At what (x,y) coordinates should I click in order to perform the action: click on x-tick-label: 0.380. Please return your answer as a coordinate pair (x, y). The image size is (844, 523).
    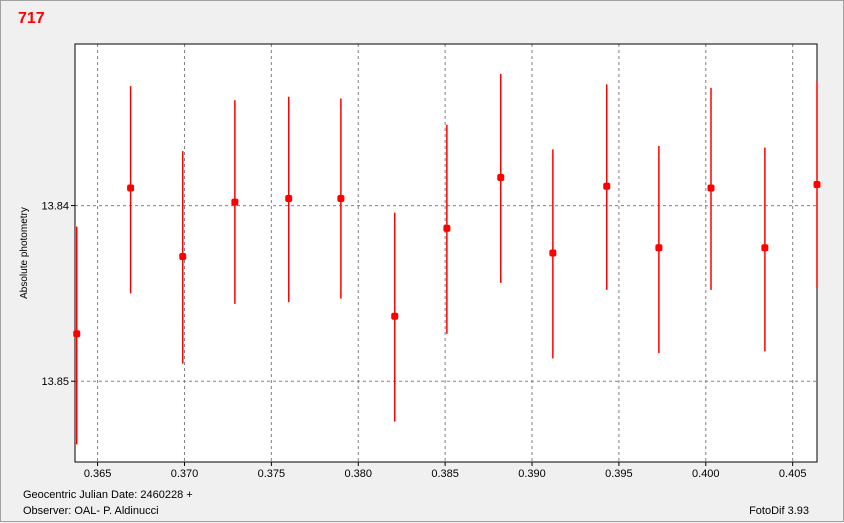
    Looking at the image, I should click on (358, 474).